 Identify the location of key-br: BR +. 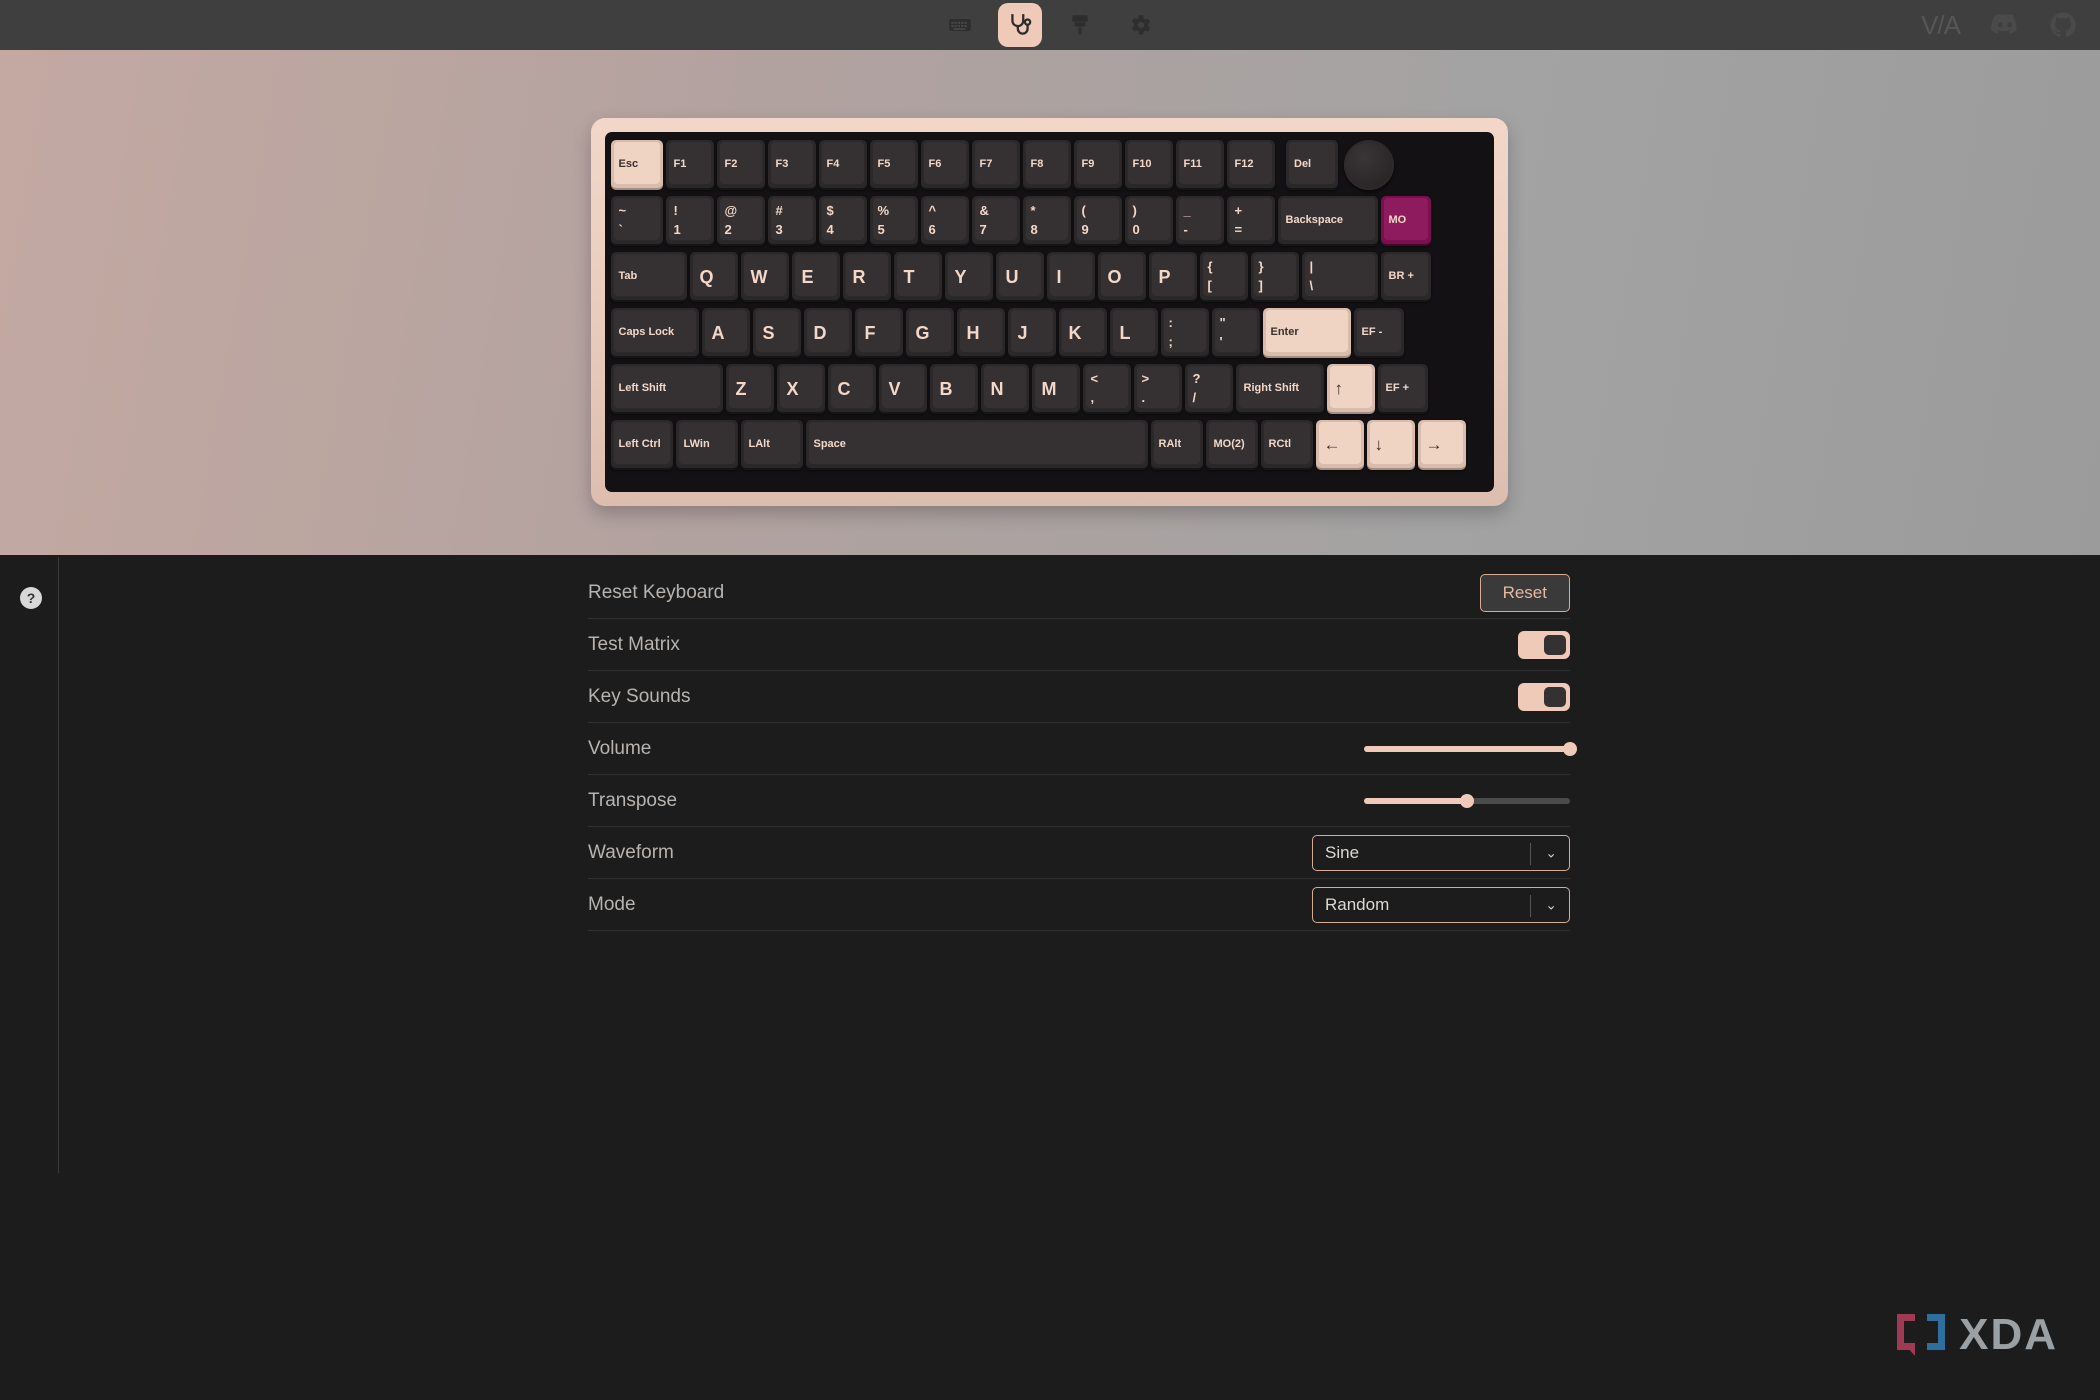
(1405, 277).